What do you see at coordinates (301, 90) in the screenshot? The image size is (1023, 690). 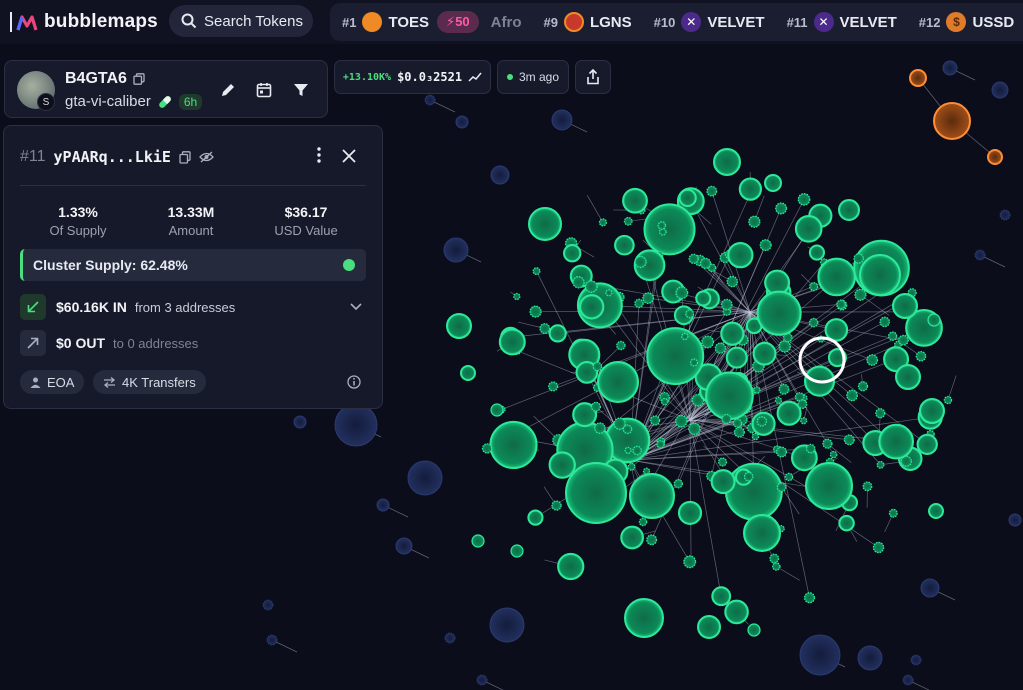 I see `filter-button` at bounding box center [301, 90].